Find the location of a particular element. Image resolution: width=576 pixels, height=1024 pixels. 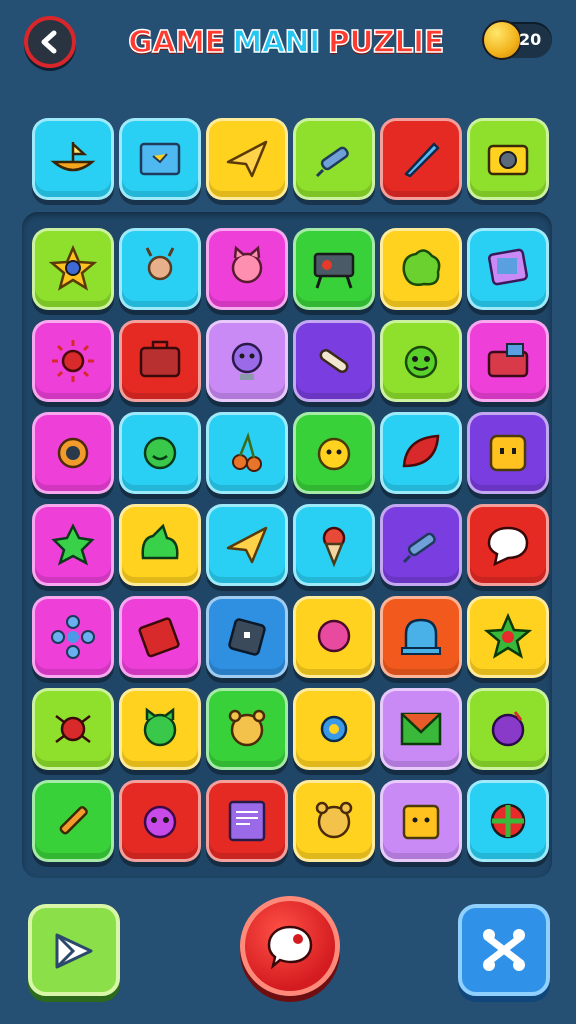

puzzle-tile-r3c1 is located at coordinates (73, 453).